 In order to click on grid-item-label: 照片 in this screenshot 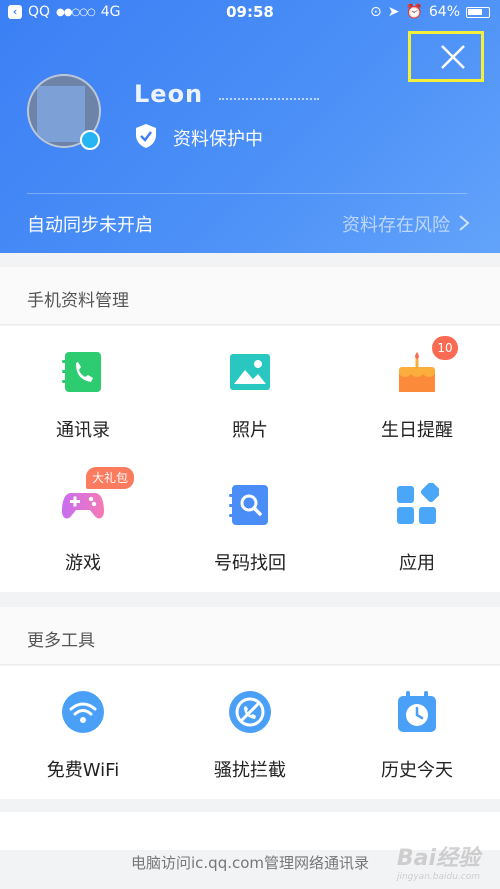, I will do `click(250, 430)`.